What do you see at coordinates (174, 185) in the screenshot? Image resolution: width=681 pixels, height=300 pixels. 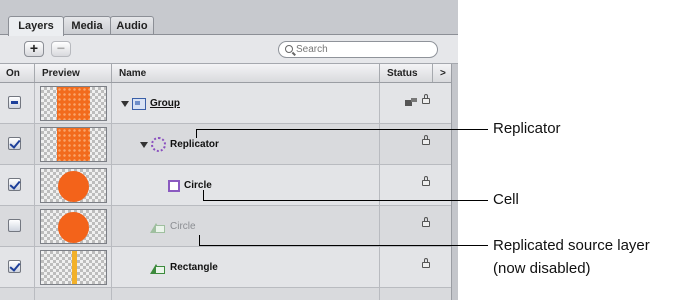 I see `cell-icon` at bounding box center [174, 185].